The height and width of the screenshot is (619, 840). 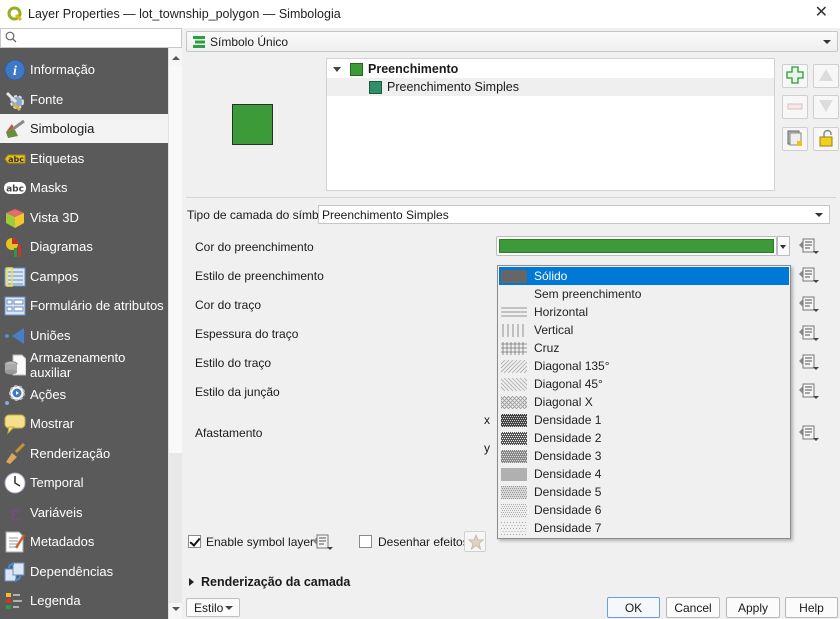 What do you see at coordinates (809, 333) in the screenshot?
I see `stroke-width-data-defined-button` at bounding box center [809, 333].